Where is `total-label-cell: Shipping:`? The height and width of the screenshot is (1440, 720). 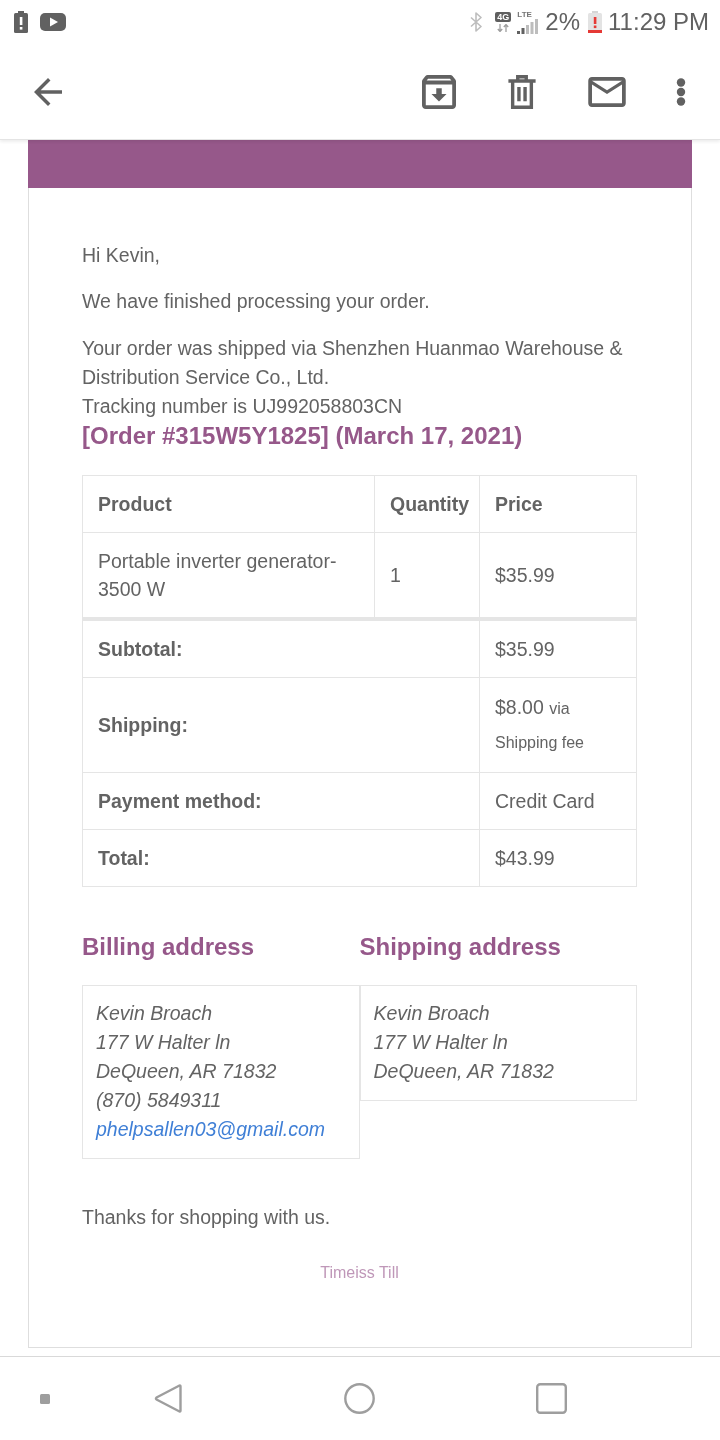
total-label-cell: Shipping: is located at coordinates (281, 725).